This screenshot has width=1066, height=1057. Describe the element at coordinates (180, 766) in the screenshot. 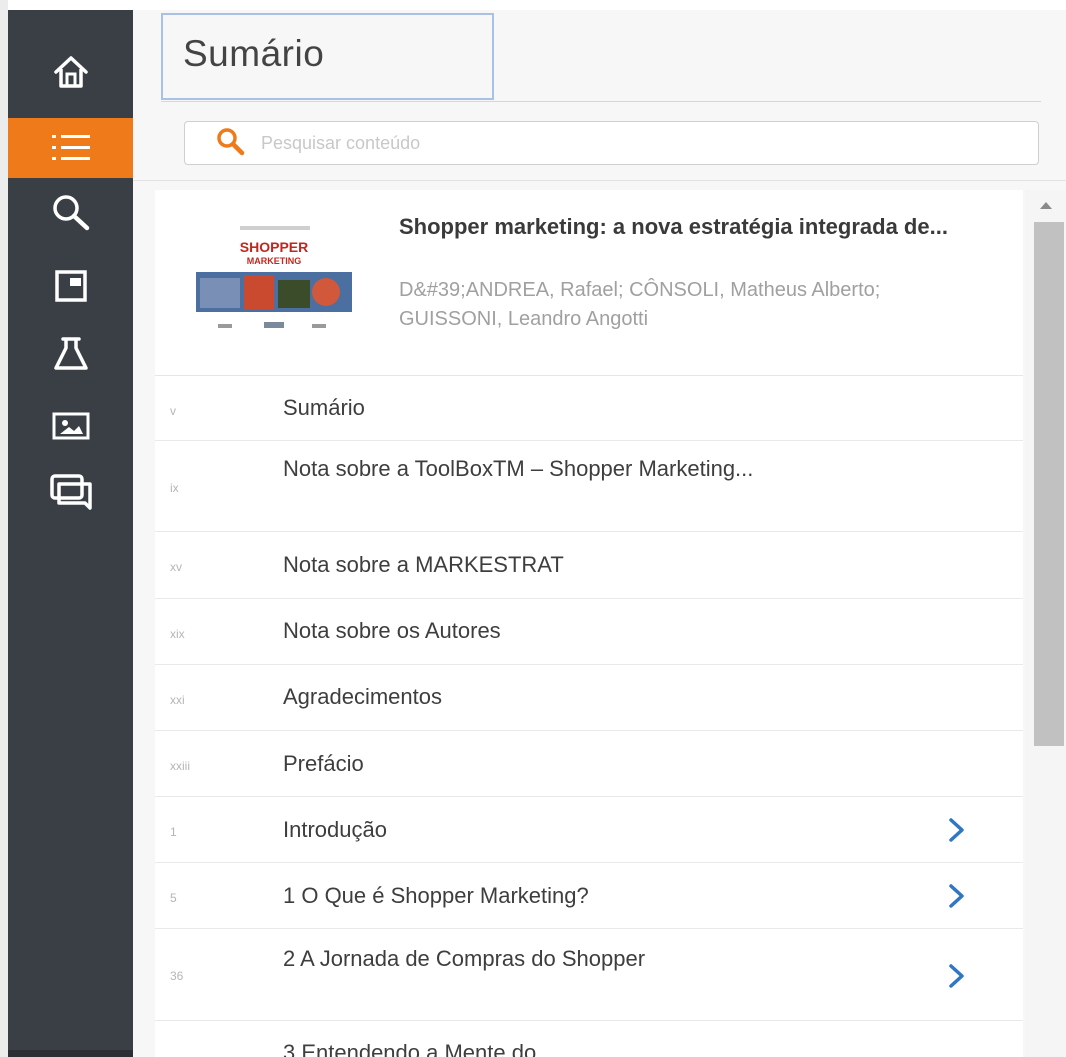

I see `toc-page-number: xxiii` at that location.